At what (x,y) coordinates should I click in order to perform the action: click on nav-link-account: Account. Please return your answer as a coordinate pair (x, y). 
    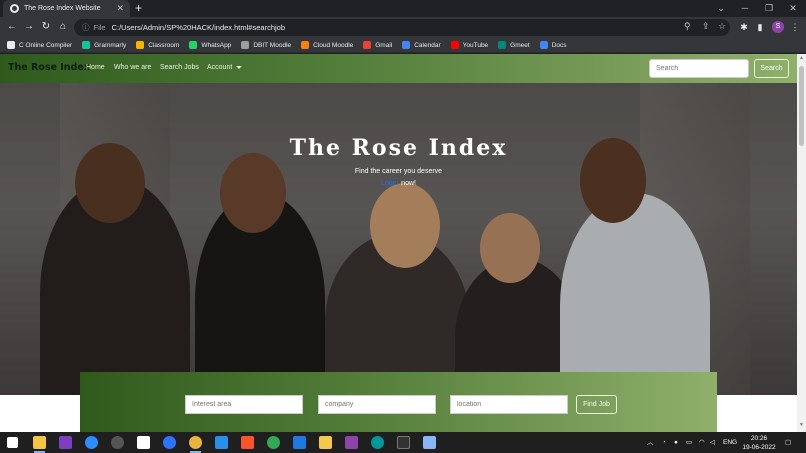
    Looking at the image, I should click on (225, 67).